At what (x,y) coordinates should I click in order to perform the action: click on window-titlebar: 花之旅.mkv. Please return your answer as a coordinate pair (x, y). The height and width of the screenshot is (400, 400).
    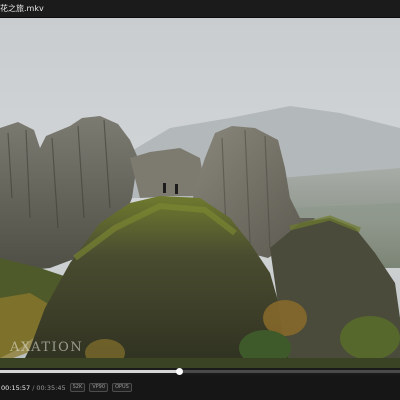
    Looking at the image, I should click on (200, 9).